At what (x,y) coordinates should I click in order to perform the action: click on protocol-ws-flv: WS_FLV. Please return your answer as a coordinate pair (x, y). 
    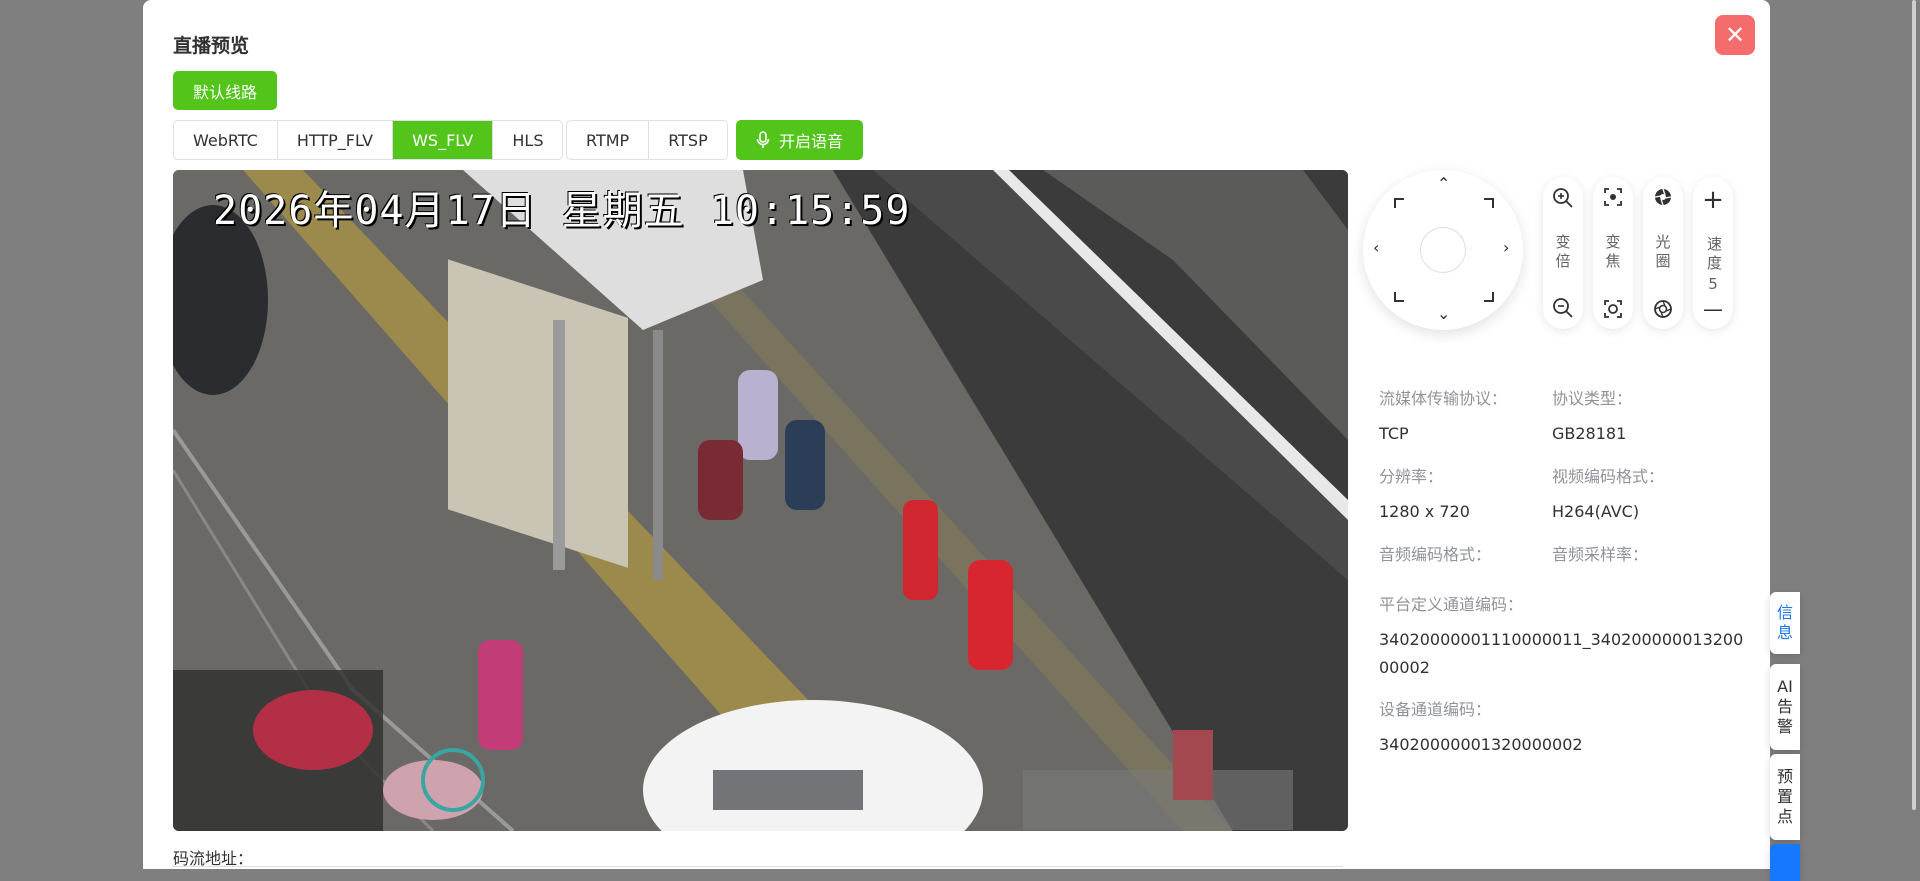
    Looking at the image, I should click on (443, 140).